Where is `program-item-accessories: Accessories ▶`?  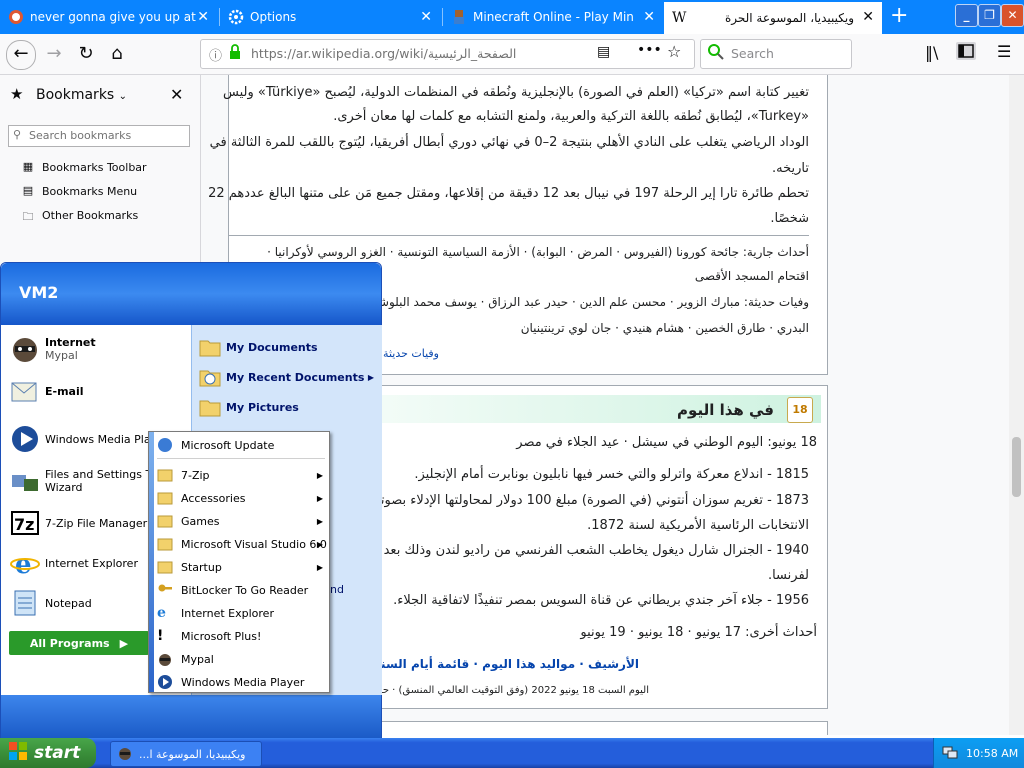 program-item-accessories: Accessories ▶ is located at coordinates (242, 498).